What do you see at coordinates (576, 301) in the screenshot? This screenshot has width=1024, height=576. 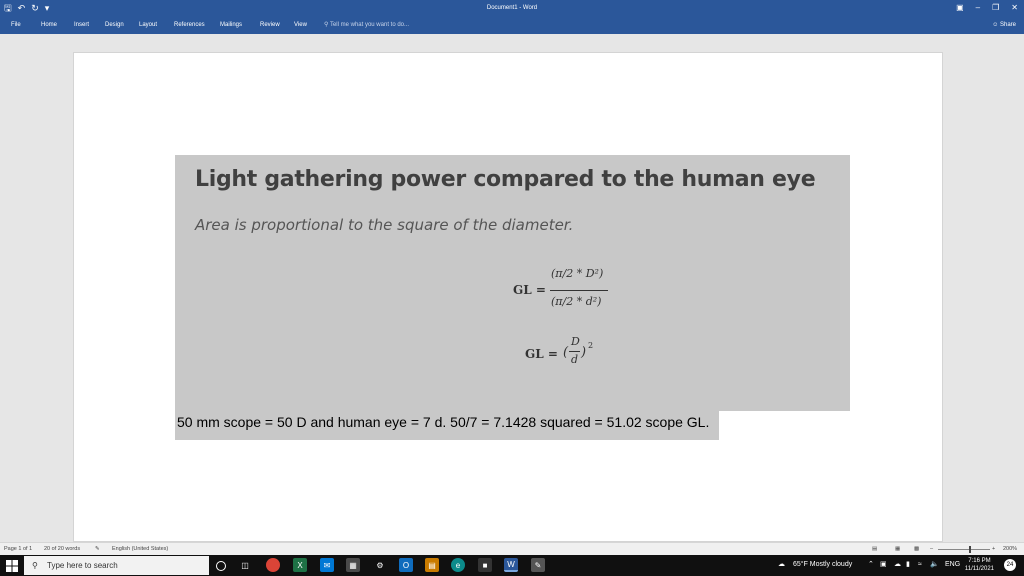 I see `formula1-denominator: (π/2 * d²)` at bounding box center [576, 301].